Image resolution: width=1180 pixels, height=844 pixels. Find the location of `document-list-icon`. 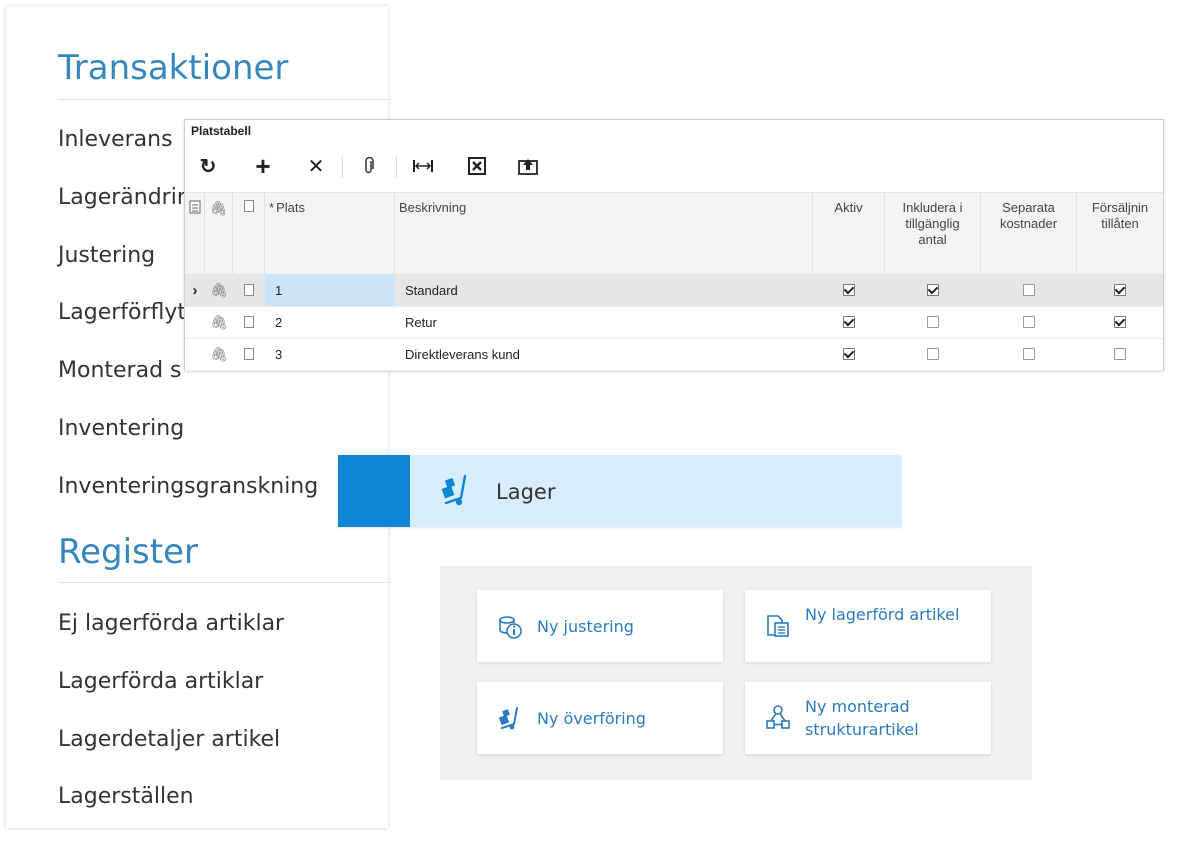

document-list-icon is located at coordinates (778, 626).